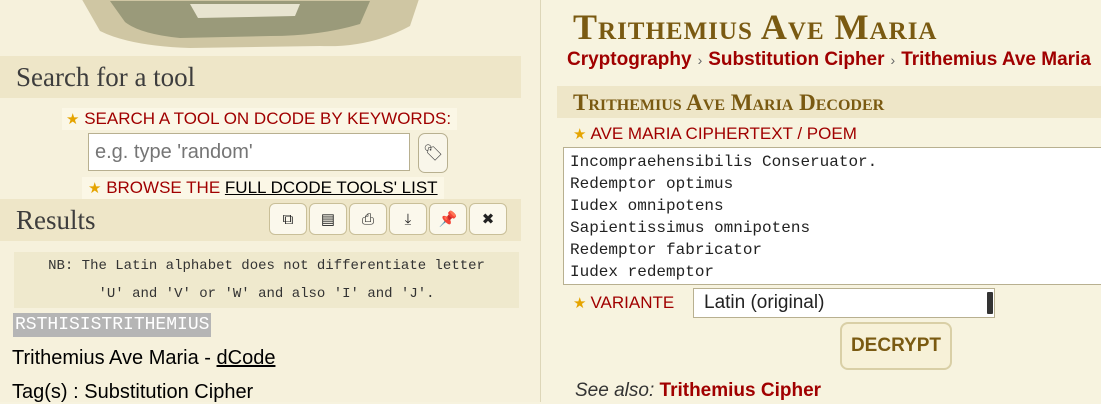 The height and width of the screenshot is (404, 1101). I want to click on copy-icon: ⧉, so click(288, 219).